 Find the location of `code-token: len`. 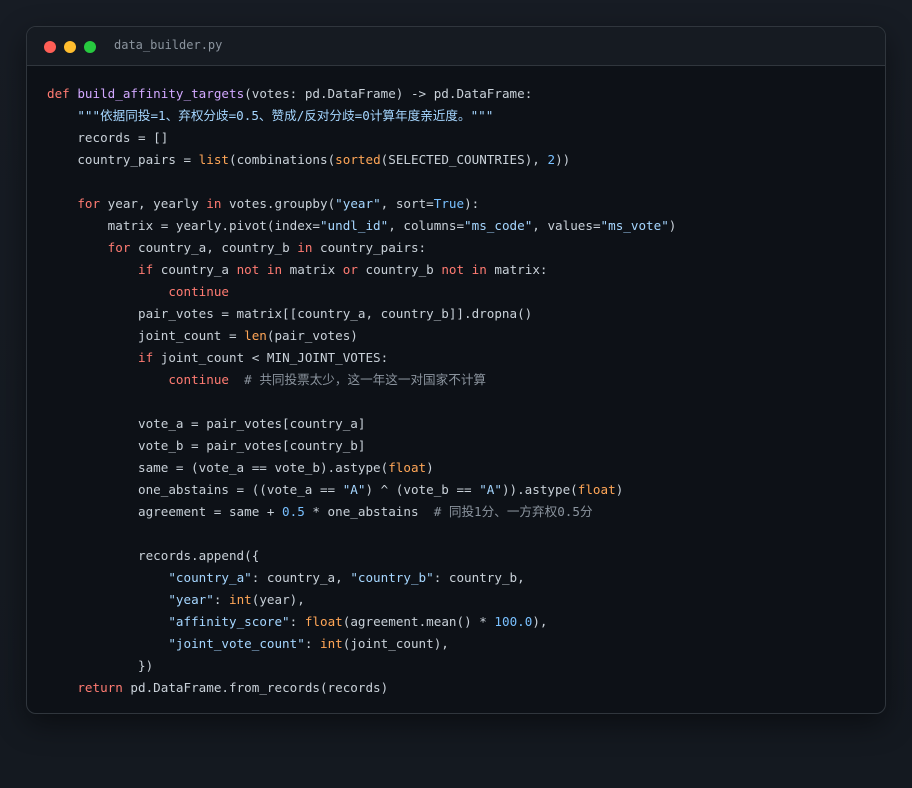

code-token: len is located at coordinates (255, 335).